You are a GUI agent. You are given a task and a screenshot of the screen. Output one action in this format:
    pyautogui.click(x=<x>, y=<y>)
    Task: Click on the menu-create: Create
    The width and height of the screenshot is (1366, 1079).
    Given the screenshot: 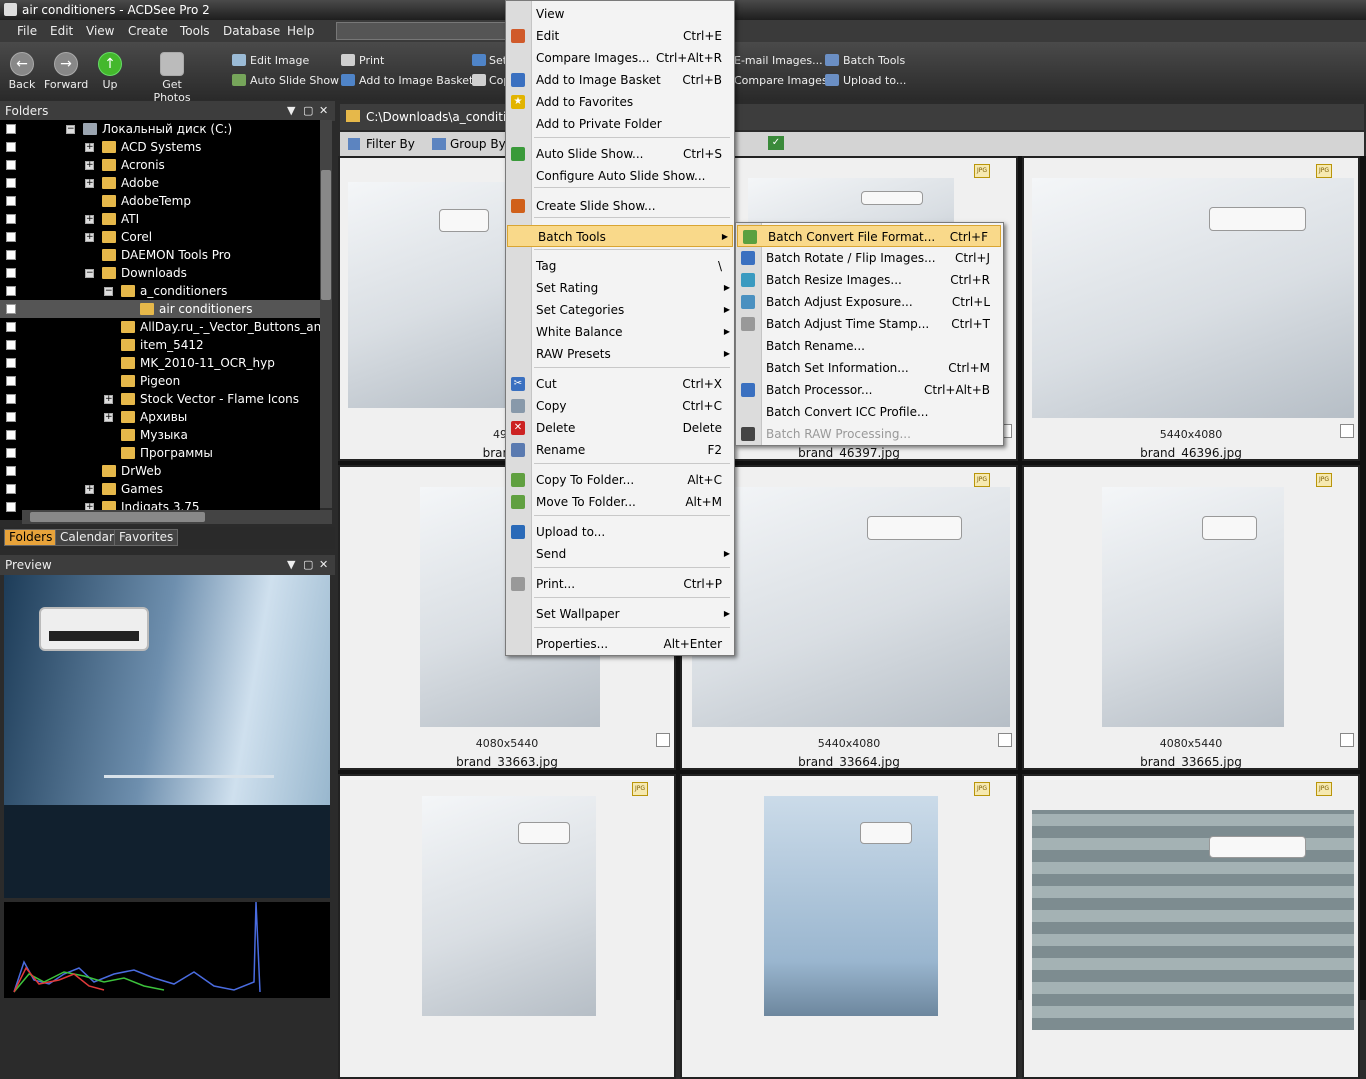 What is the action you would take?
    pyautogui.click(x=148, y=31)
    